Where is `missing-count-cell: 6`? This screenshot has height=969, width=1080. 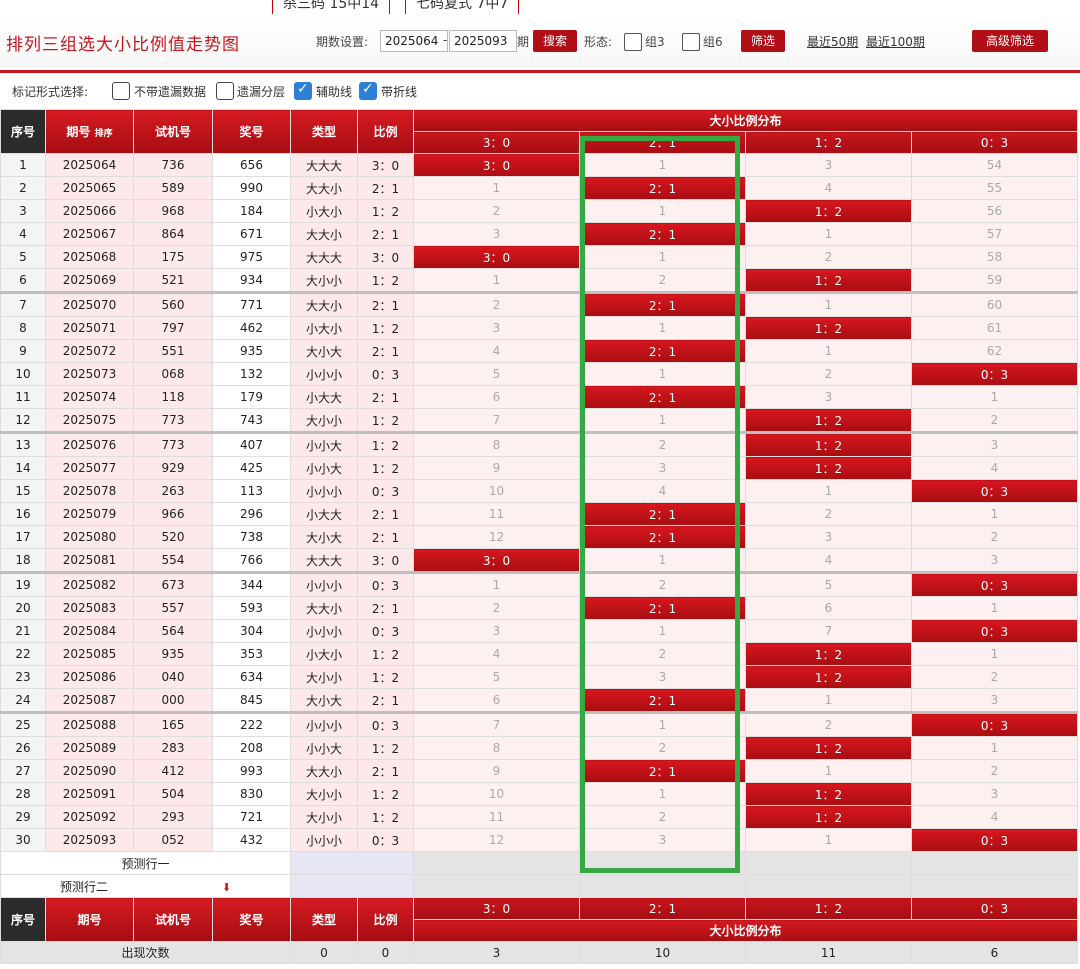 missing-count-cell: 6 is located at coordinates (828, 608).